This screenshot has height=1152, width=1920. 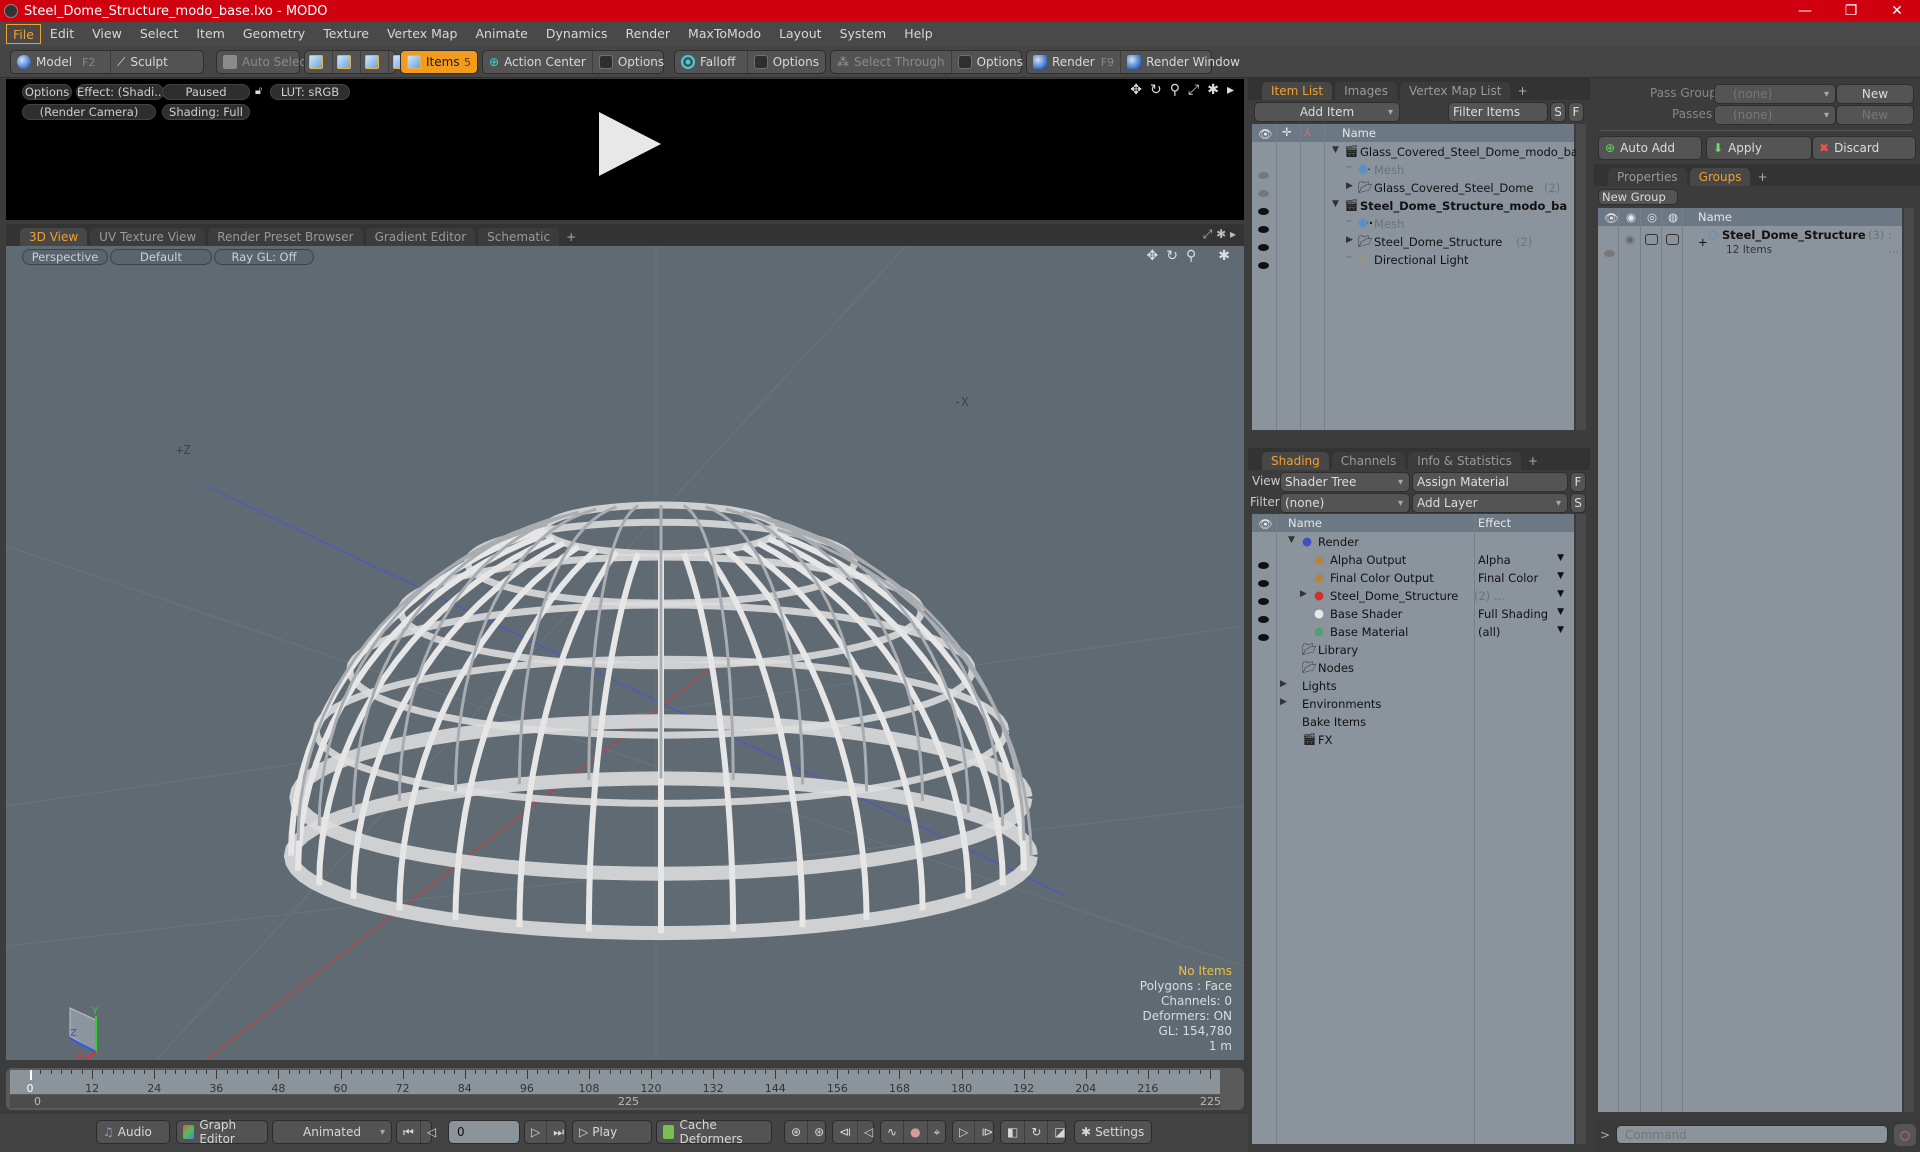 What do you see at coordinates (1581, 829) in the screenshot?
I see `shader-tree-scrollbar` at bounding box center [1581, 829].